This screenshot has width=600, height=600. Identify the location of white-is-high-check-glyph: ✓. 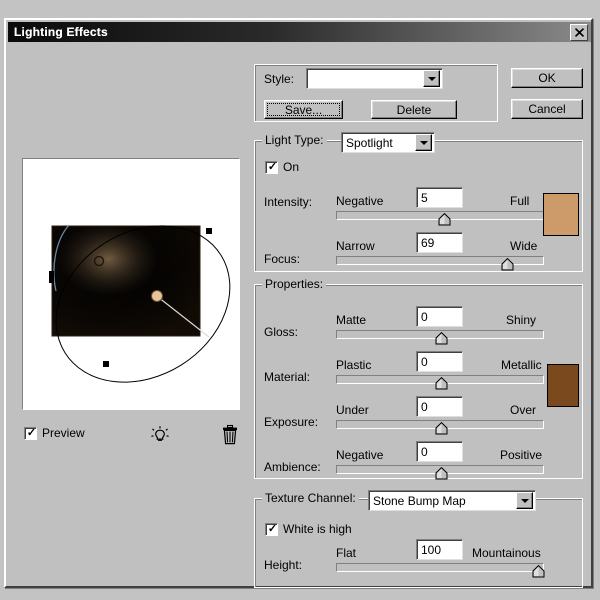
(272, 529).